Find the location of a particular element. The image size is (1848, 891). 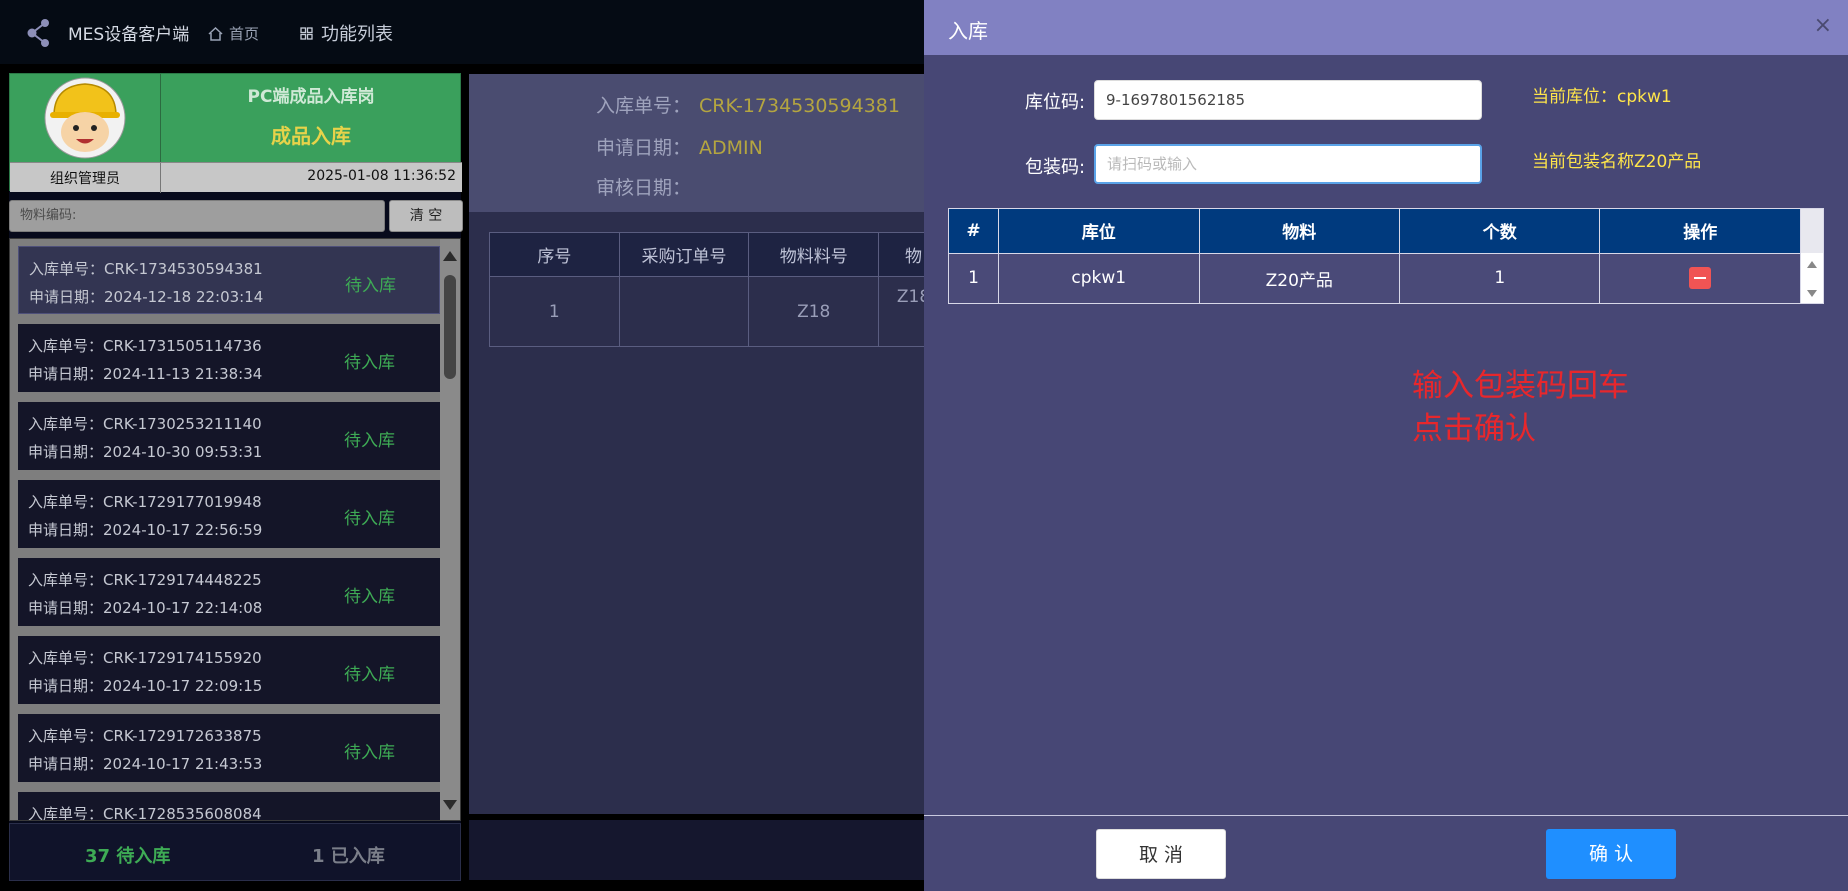

worker-avatar-icon is located at coordinates (85, 118).